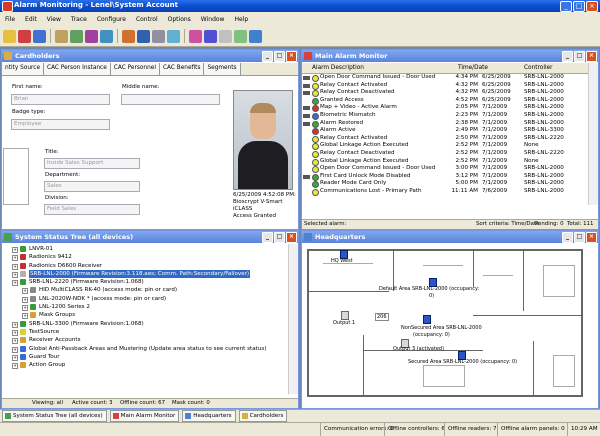 This screenshot has width=600, height=436. What do you see at coordinates (92, 209) in the screenshot?
I see `division-field: Field Sales` at bounding box center [92, 209].